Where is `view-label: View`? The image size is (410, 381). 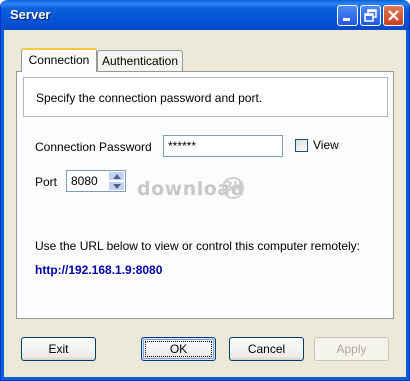 view-label: View is located at coordinates (326, 145).